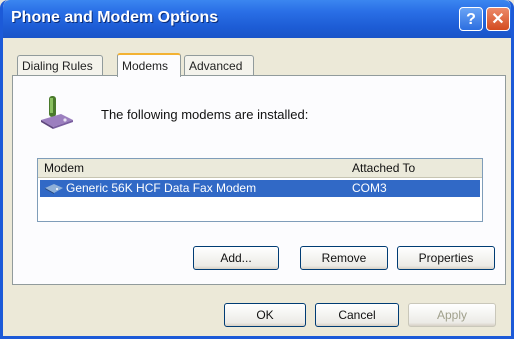 This screenshot has width=514, height=339. What do you see at coordinates (369, 188) in the screenshot?
I see `attached-to-cell: COM3` at bounding box center [369, 188].